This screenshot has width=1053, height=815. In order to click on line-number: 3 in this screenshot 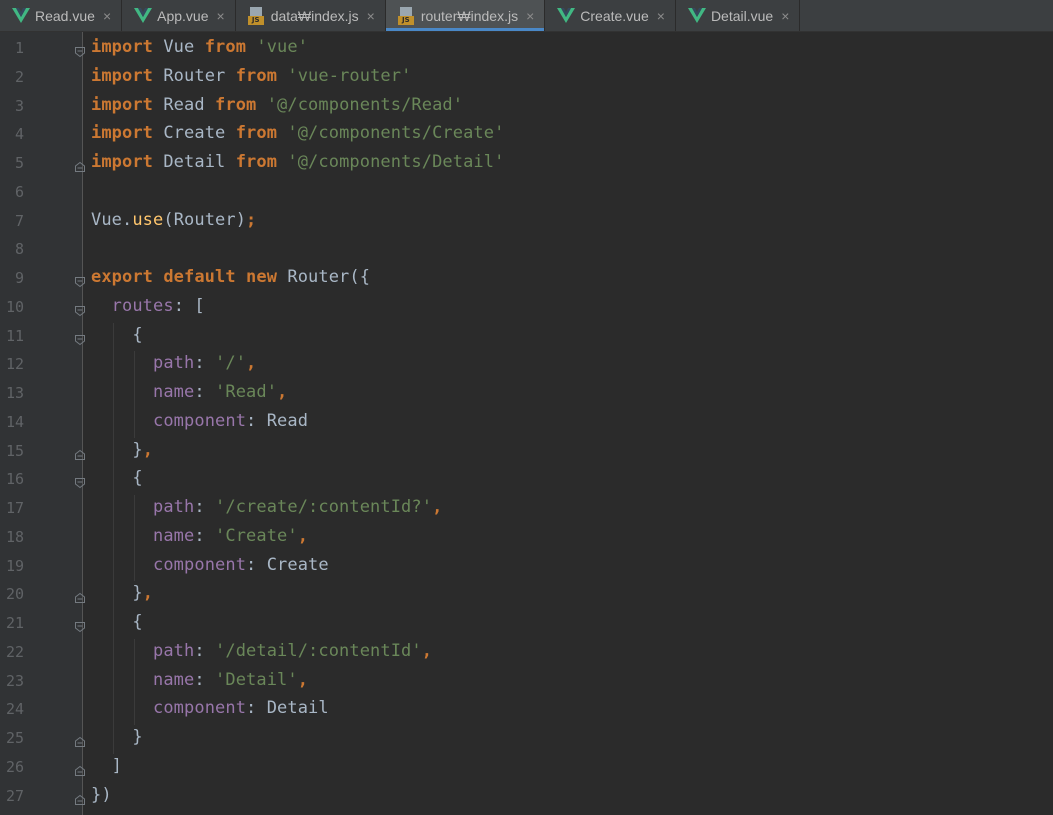, I will do `click(19, 105)`.